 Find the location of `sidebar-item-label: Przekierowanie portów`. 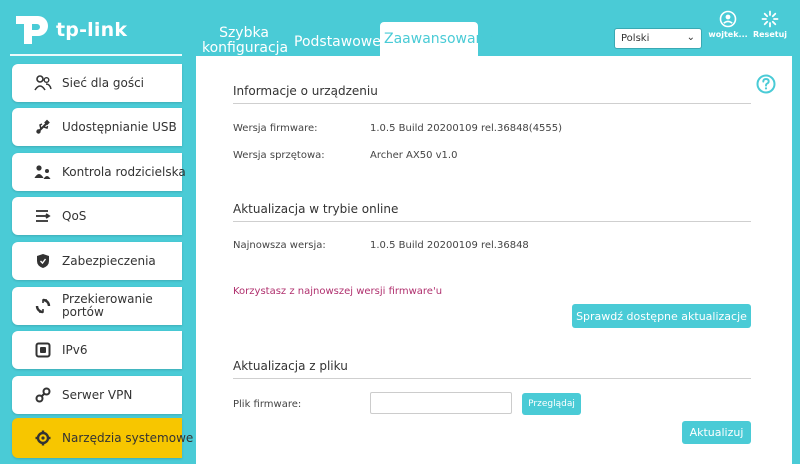

sidebar-item-label: Przekierowanie portów is located at coordinates (107, 305).